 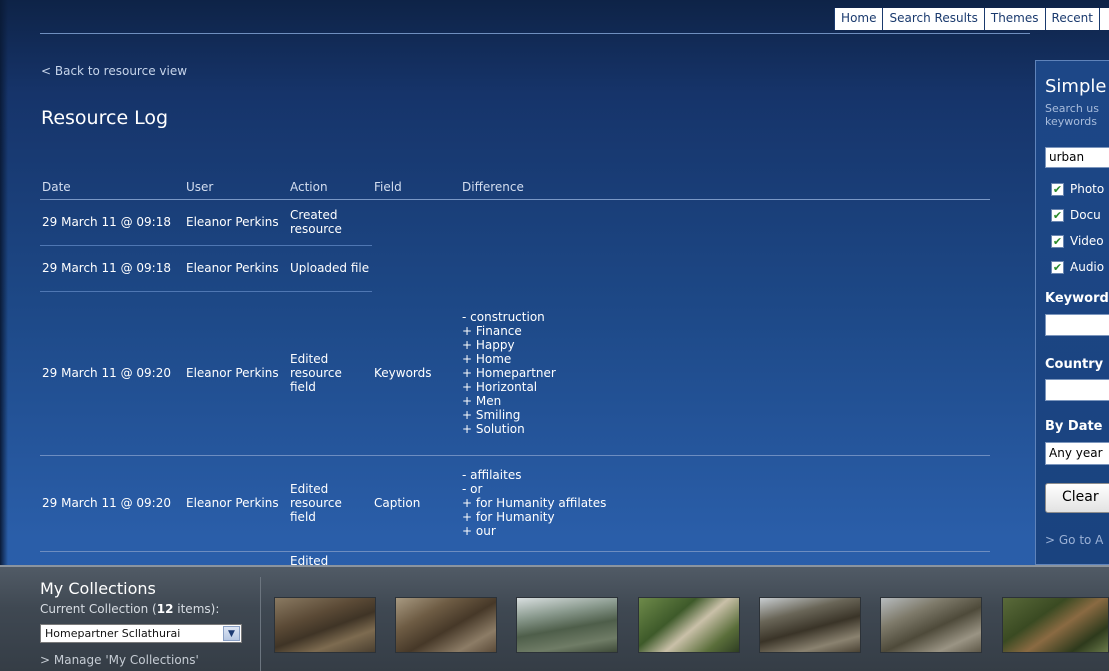 I want to click on table-header-row: Date User Action Field Difference, so click(x=515, y=188).